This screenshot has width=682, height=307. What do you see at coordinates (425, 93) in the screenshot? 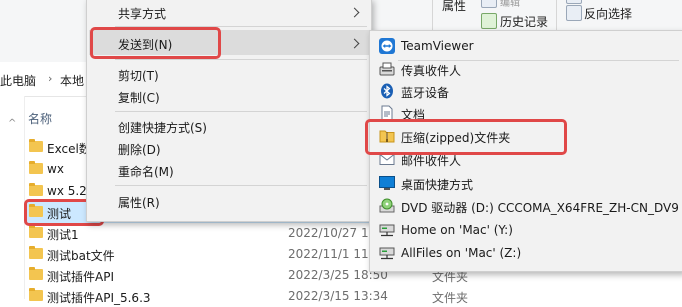
I see `menu-item-label: 蓝牙设备` at bounding box center [425, 93].